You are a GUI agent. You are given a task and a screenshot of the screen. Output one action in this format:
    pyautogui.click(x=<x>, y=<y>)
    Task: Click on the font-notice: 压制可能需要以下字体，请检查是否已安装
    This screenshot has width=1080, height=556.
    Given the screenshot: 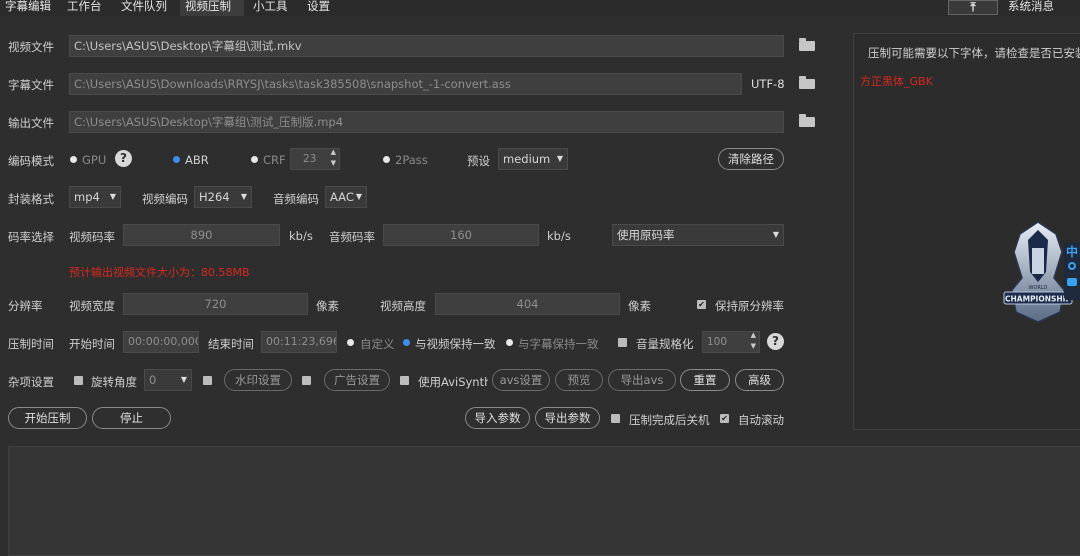 What is the action you would take?
    pyautogui.click(x=974, y=53)
    